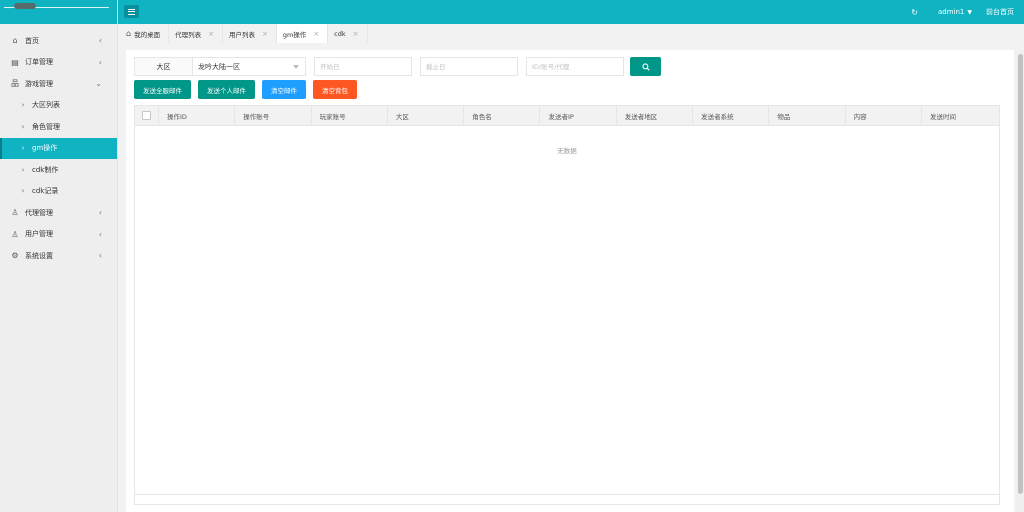 The width and height of the screenshot is (1024, 512). I want to click on send-personal-mail-button: 发送个人邮件, so click(226, 89).